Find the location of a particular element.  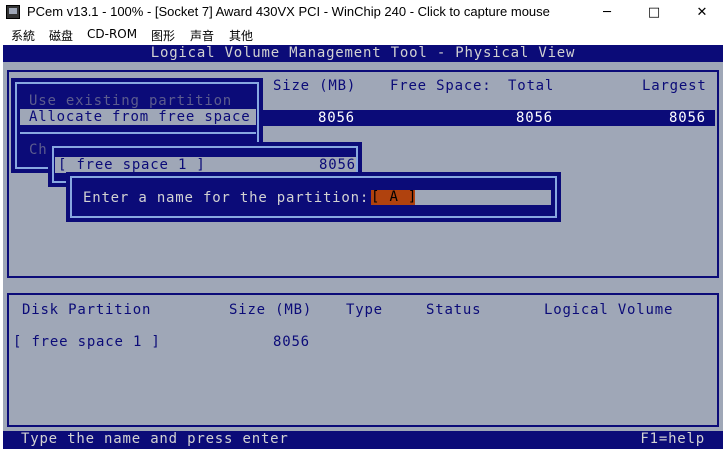

partition-name-dialog: Enter a name for the partition: [ A ] is located at coordinates (313, 197).